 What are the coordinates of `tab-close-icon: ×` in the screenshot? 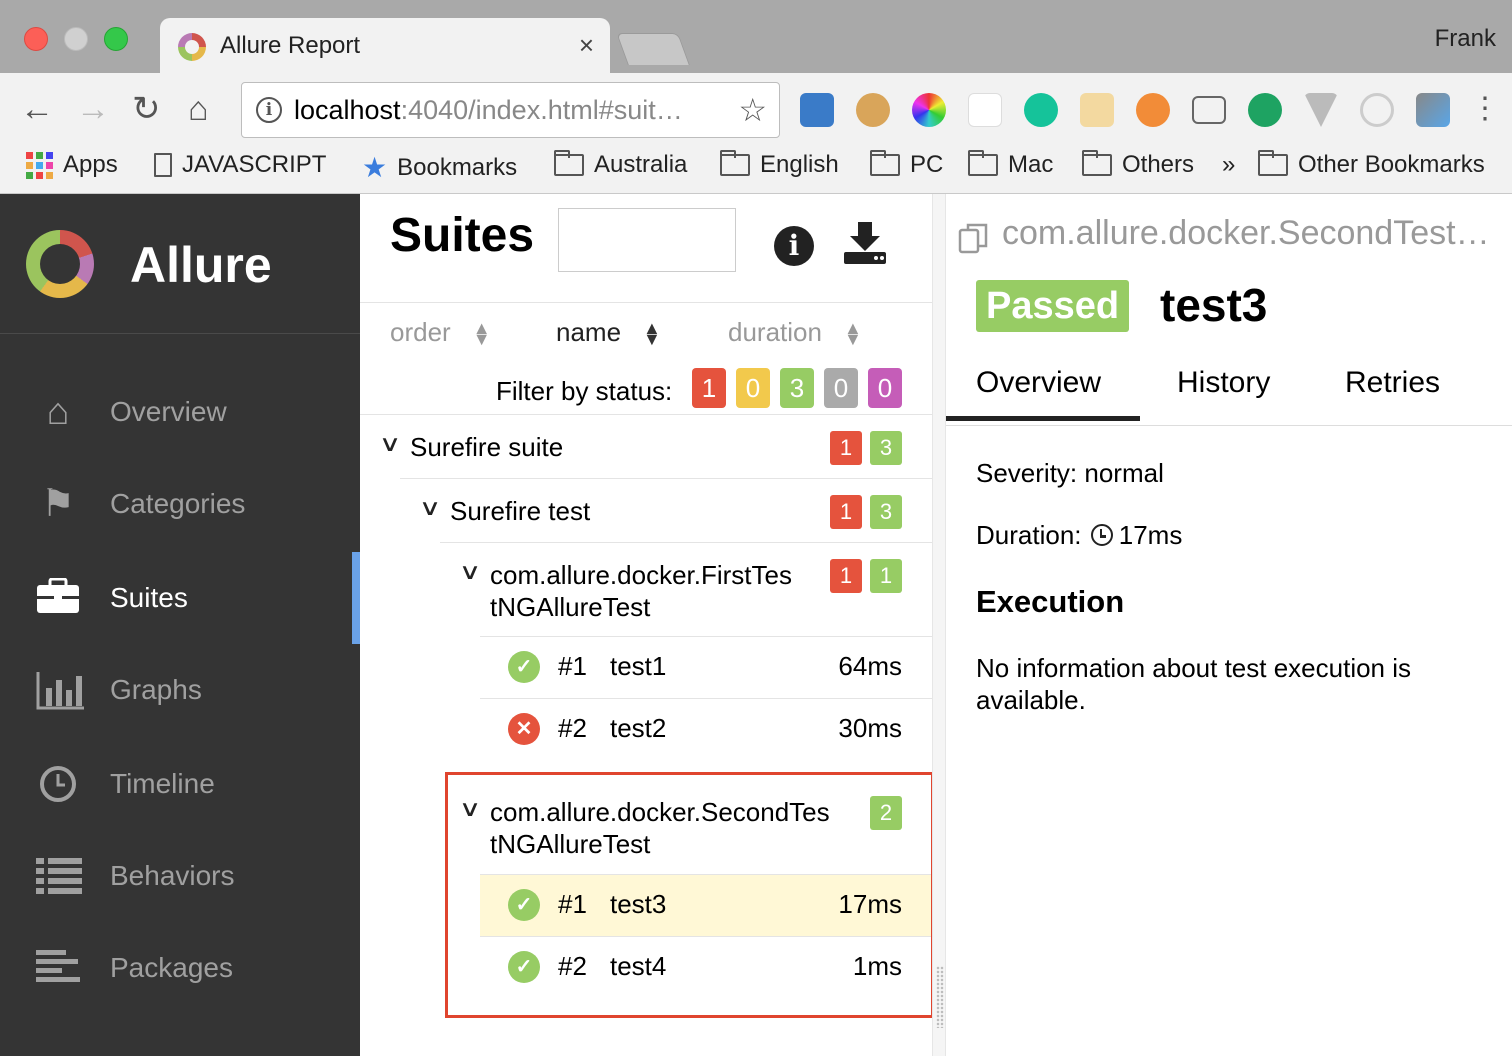 It's located at (586, 45).